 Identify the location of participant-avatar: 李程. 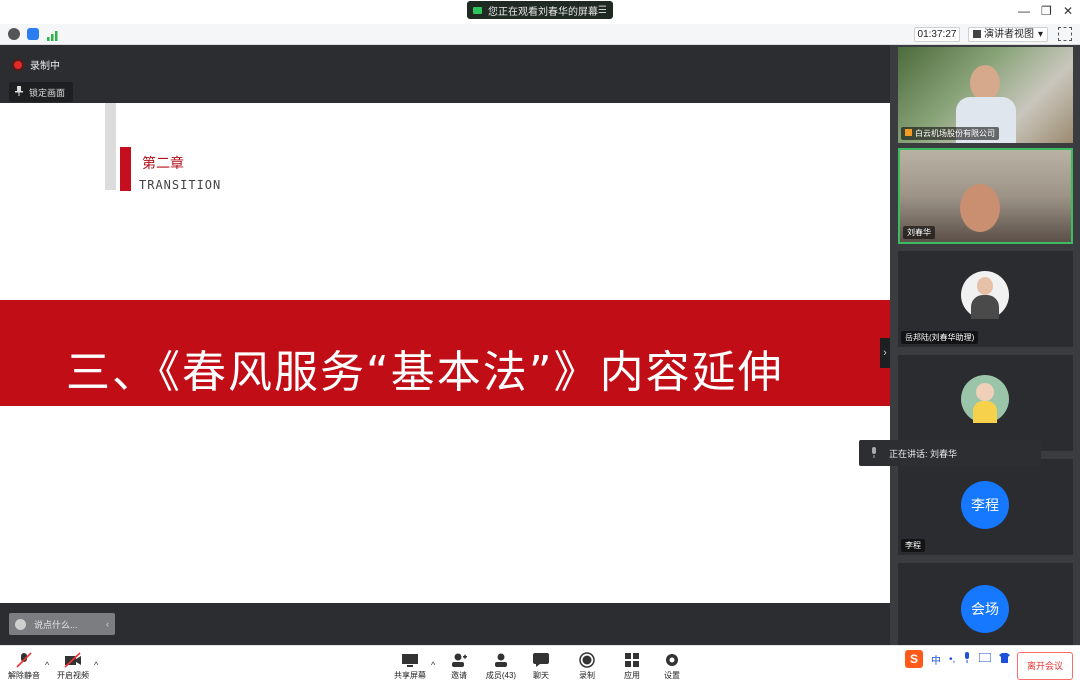
(985, 505).